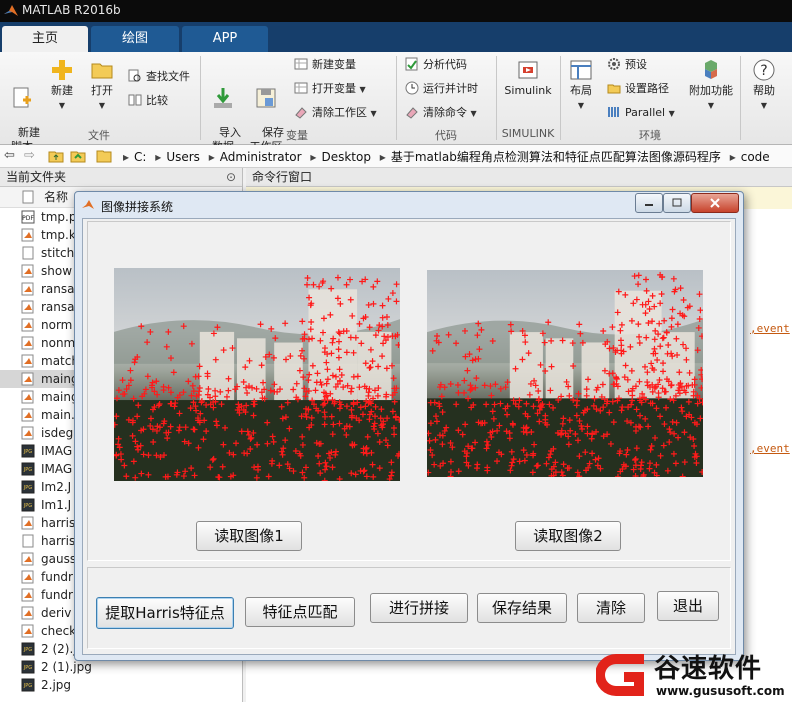 This screenshot has width=792, height=702. Describe the element at coordinates (225, 39) in the screenshot. I see `tab-apps: APP` at that location.